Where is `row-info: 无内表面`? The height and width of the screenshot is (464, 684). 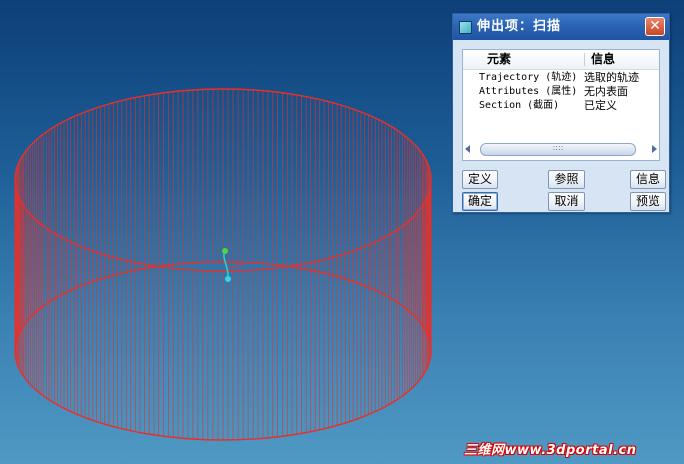
row-info: 无内表面 is located at coordinates (606, 91).